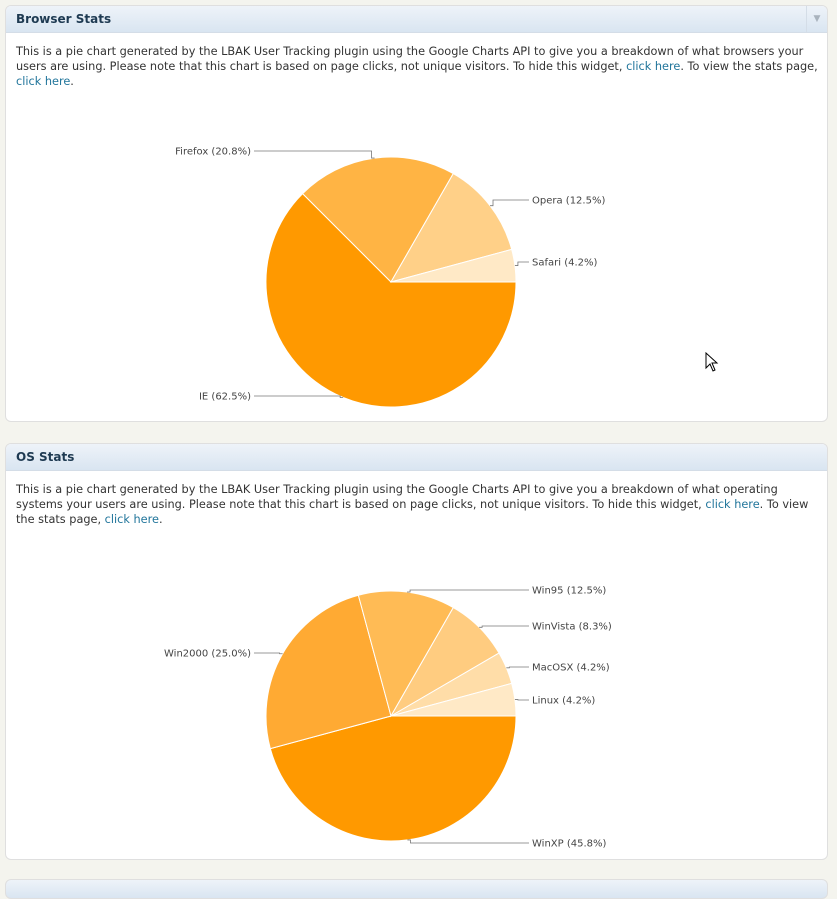  I want to click on slice-label: Win2000 (25.0%), so click(207, 654).